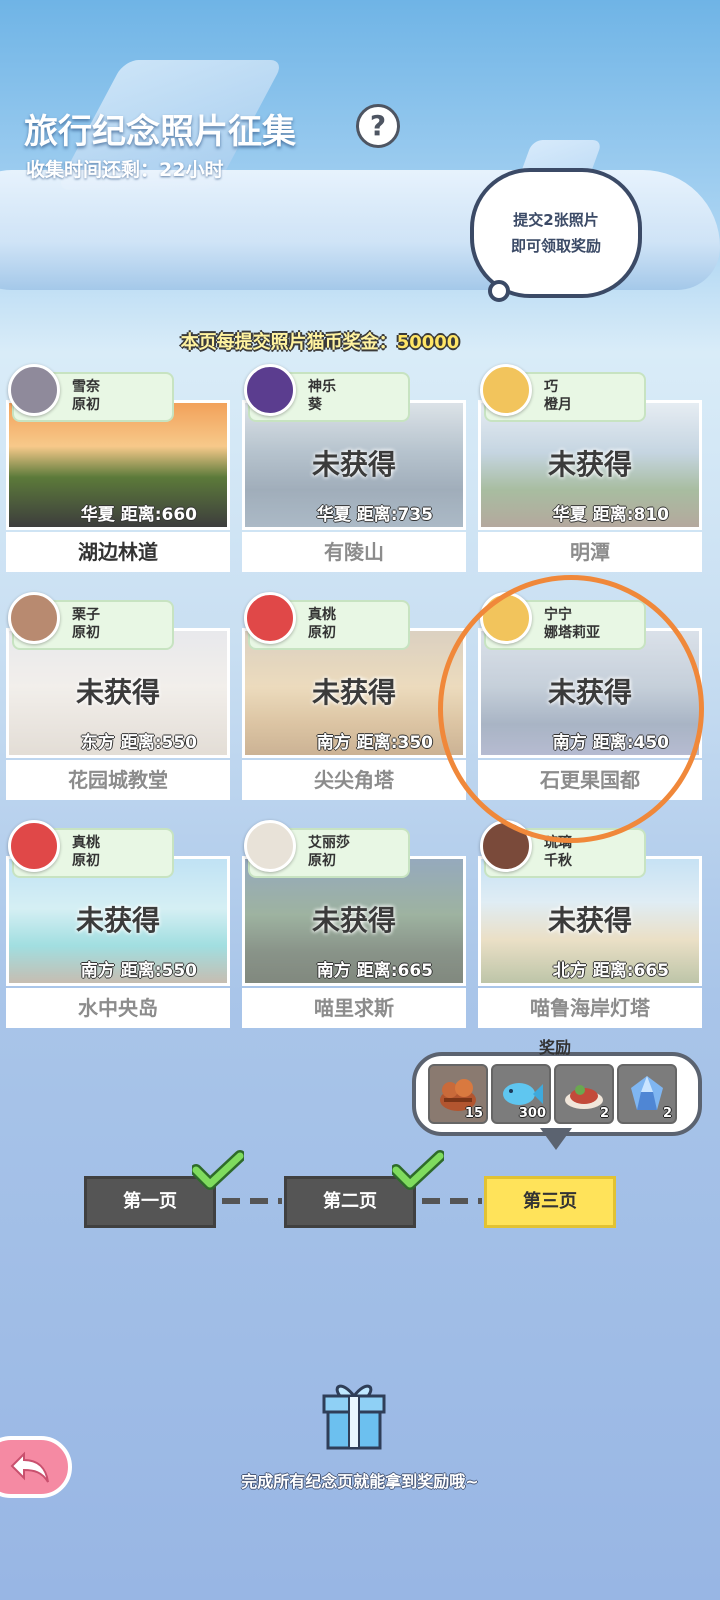 The image size is (720, 1600). I want to click on highlight-circle, so click(571, 709).